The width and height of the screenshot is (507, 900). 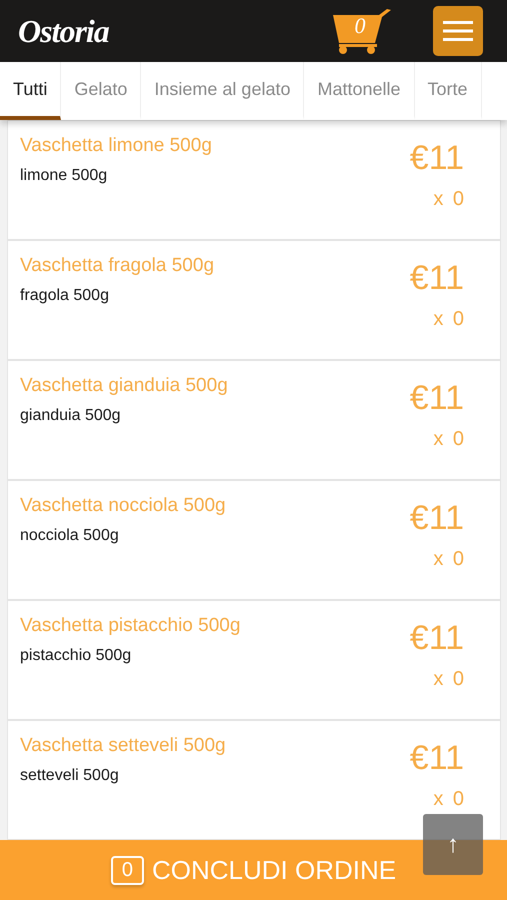 What do you see at coordinates (116, 146) in the screenshot?
I see `product-title: Vaschetta limone 500g` at bounding box center [116, 146].